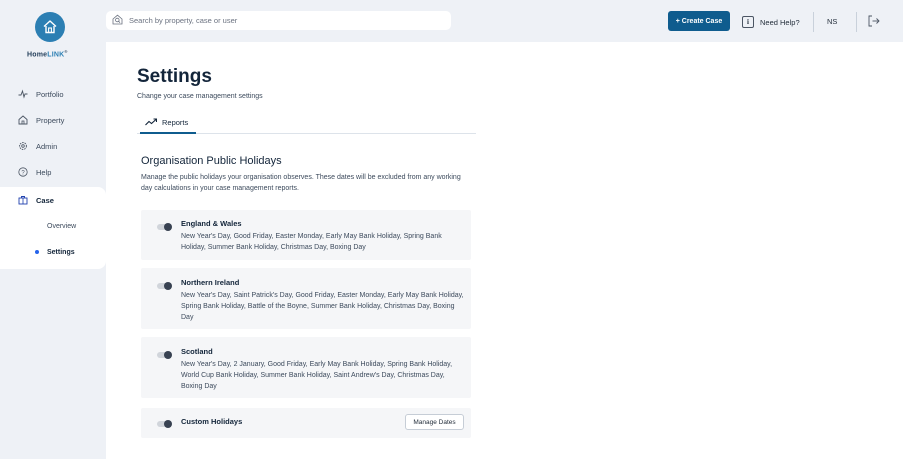  What do you see at coordinates (748, 22) in the screenshot?
I see `info-icon: i` at bounding box center [748, 22].